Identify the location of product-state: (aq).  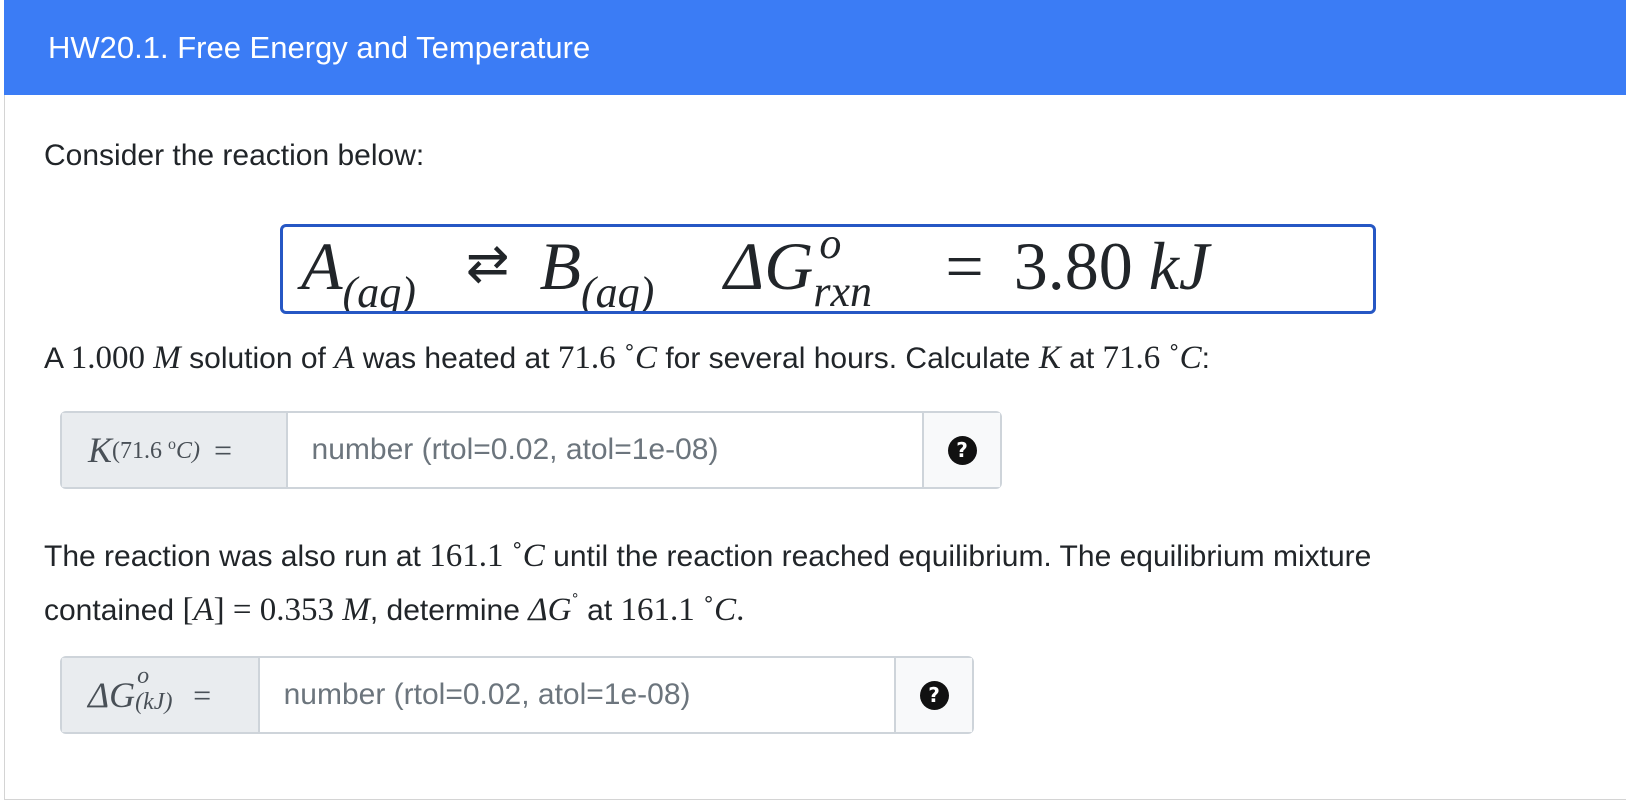
(617, 291).